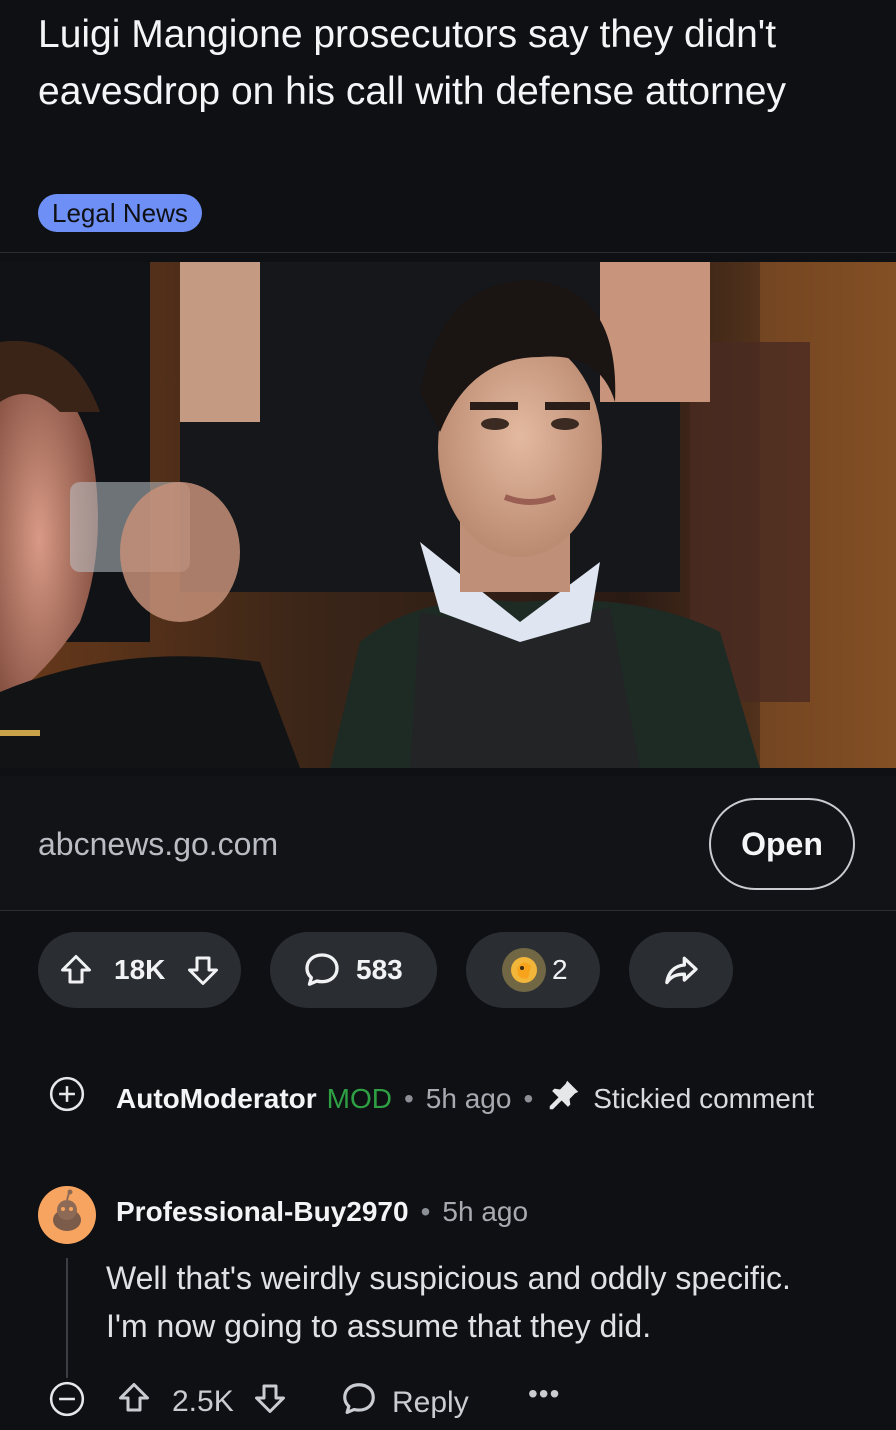  What do you see at coordinates (158, 844) in the screenshot?
I see `link-domain: abcnews.go.com` at bounding box center [158, 844].